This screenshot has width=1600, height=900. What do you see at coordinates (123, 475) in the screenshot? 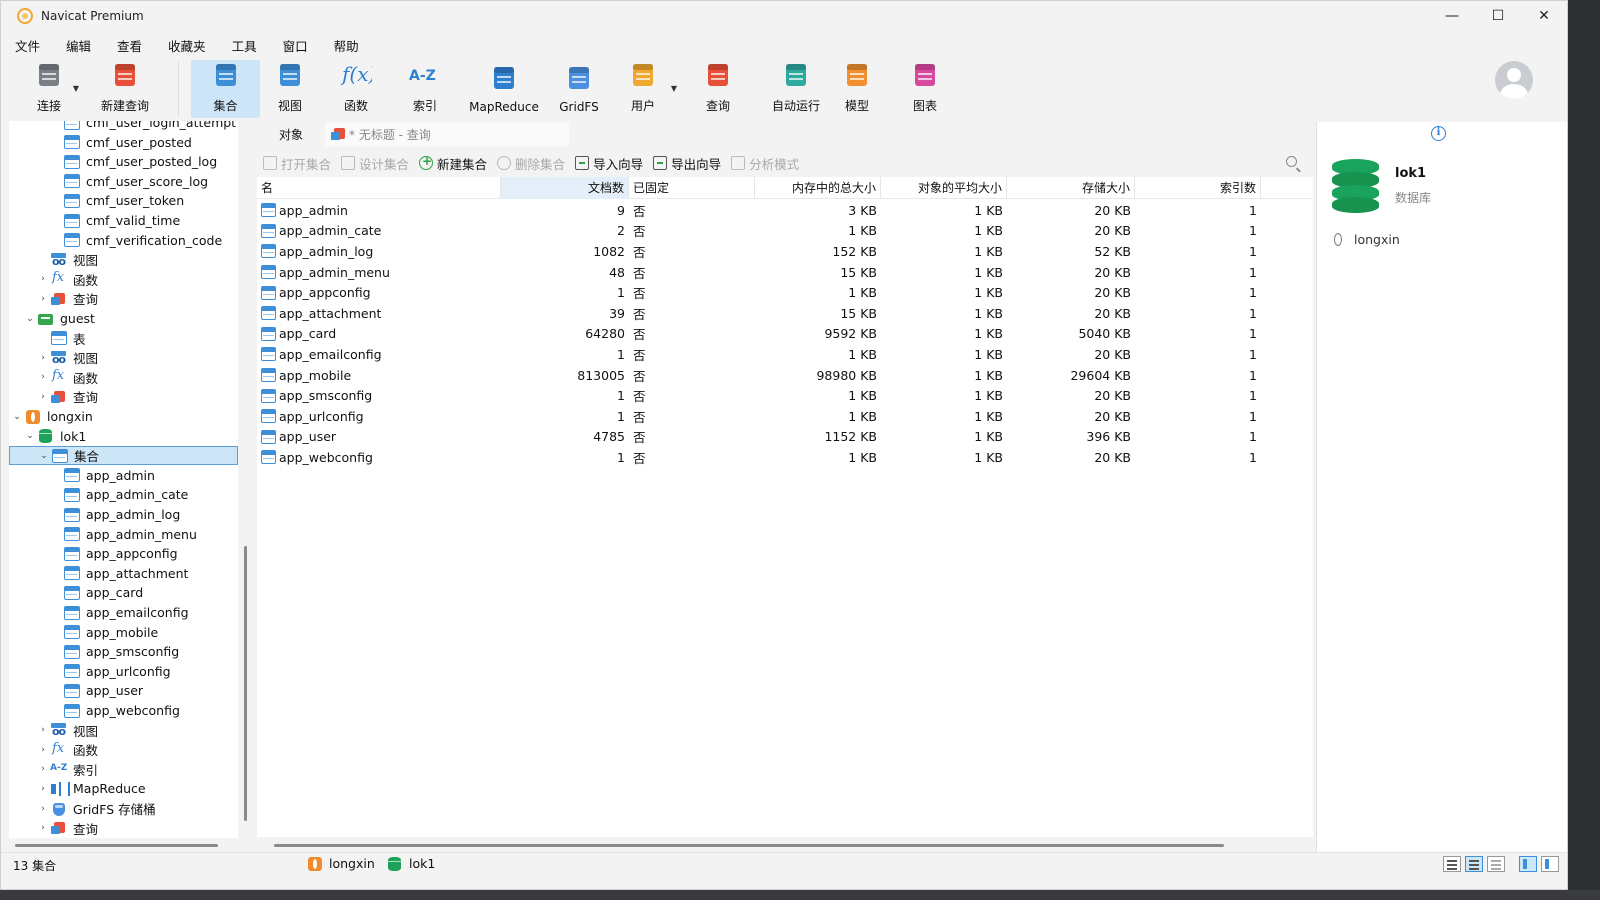
I see `tree-item: app_admin` at bounding box center [123, 475].